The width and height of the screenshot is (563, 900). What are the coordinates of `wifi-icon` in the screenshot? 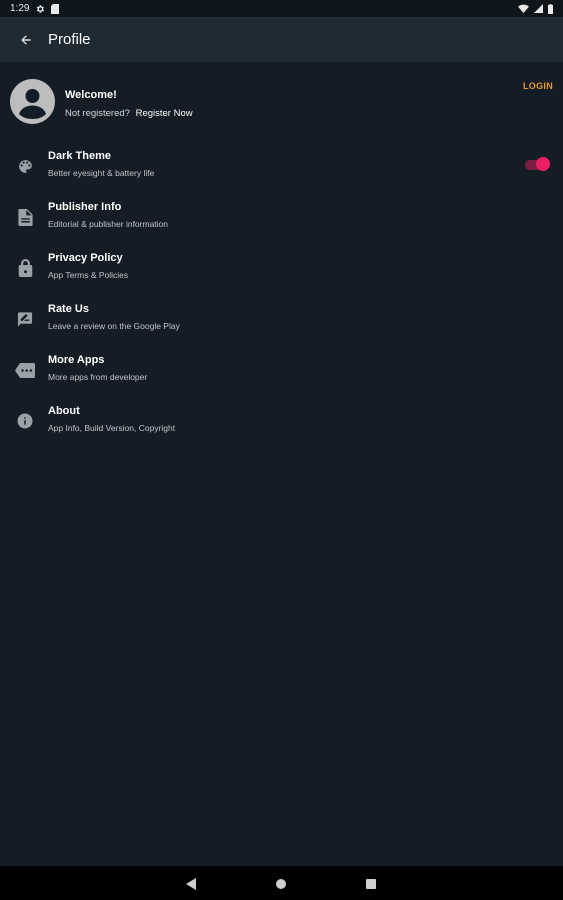 It's located at (523, 8).